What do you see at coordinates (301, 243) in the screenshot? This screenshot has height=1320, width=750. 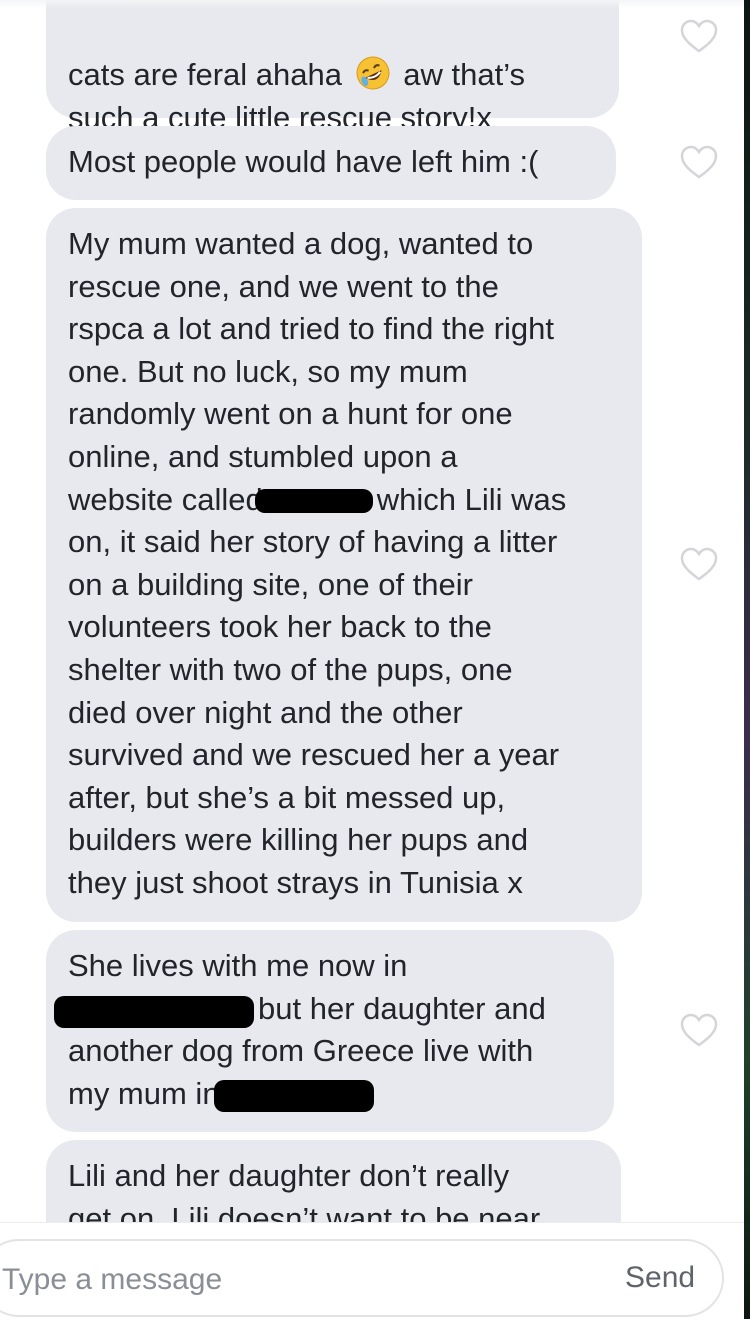 I see `message-text: My mum wanted a dog, wanted to` at bounding box center [301, 243].